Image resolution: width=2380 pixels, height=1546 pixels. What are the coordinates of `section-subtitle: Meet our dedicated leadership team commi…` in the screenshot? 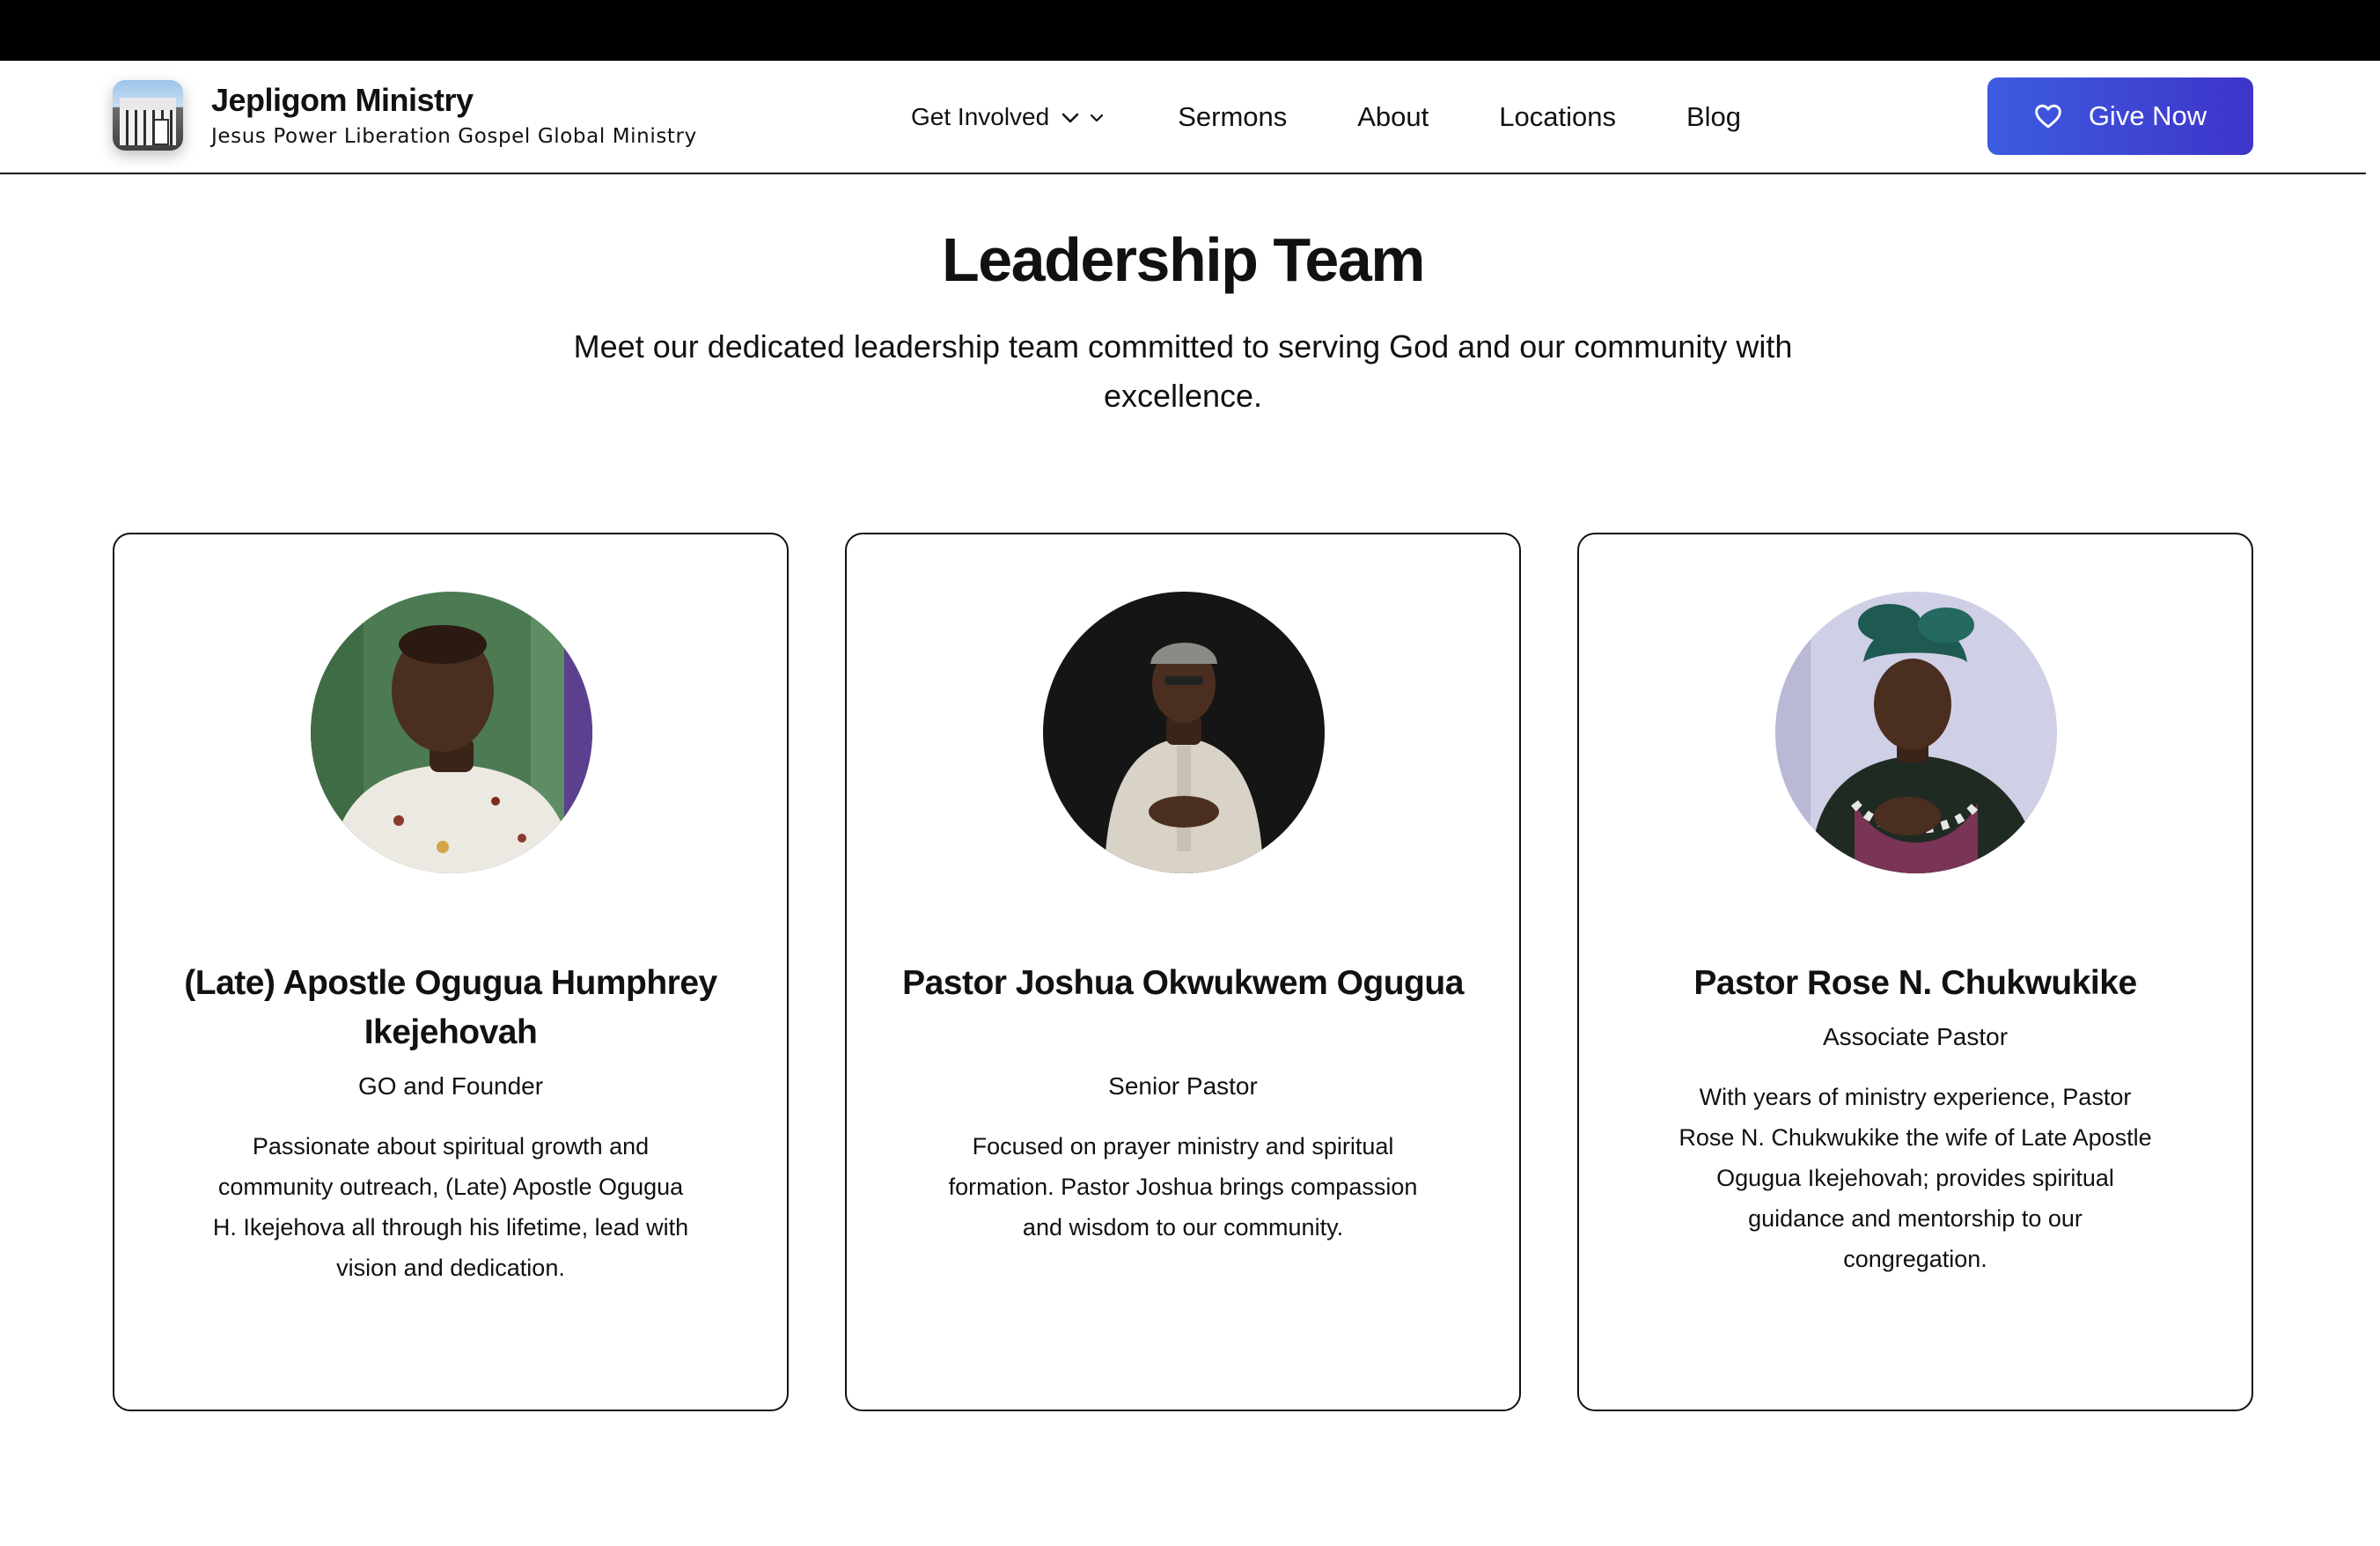 It's located at (1183, 371).